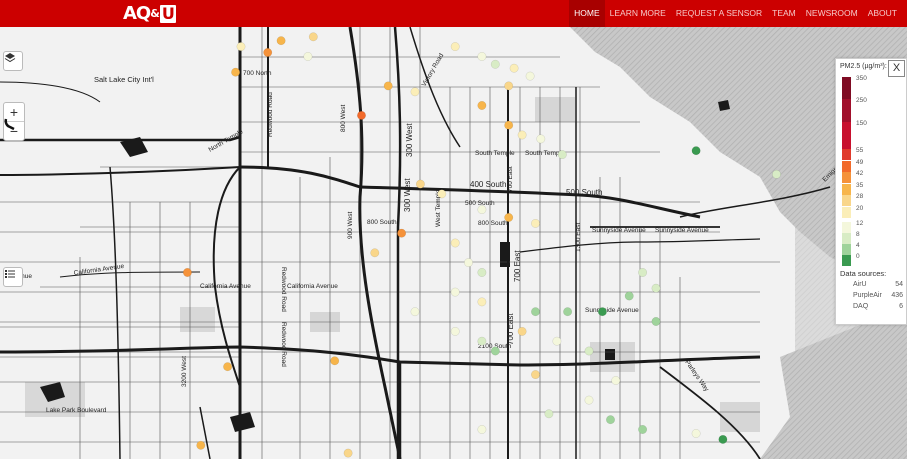 The height and width of the screenshot is (459, 907). Describe the element at coordinates (882, 13) in the screenshot. I see `nav-about: ABOUT` at that location.